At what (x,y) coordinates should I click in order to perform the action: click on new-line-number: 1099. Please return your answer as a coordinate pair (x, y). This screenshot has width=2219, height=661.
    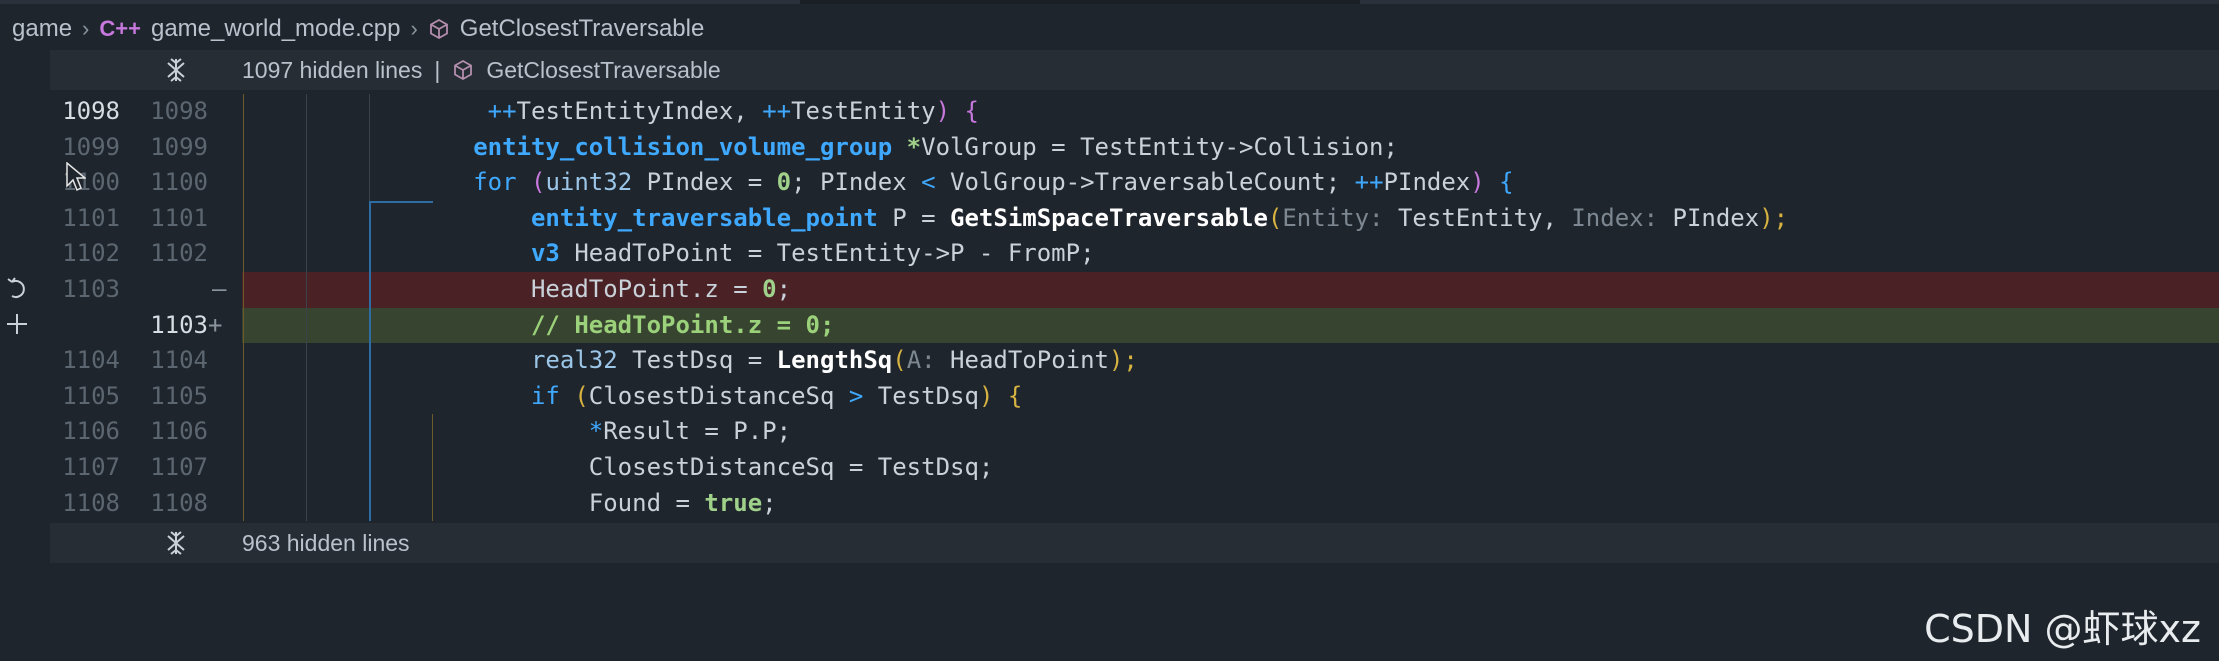
    Looking at the image, I should click on (179, 146).